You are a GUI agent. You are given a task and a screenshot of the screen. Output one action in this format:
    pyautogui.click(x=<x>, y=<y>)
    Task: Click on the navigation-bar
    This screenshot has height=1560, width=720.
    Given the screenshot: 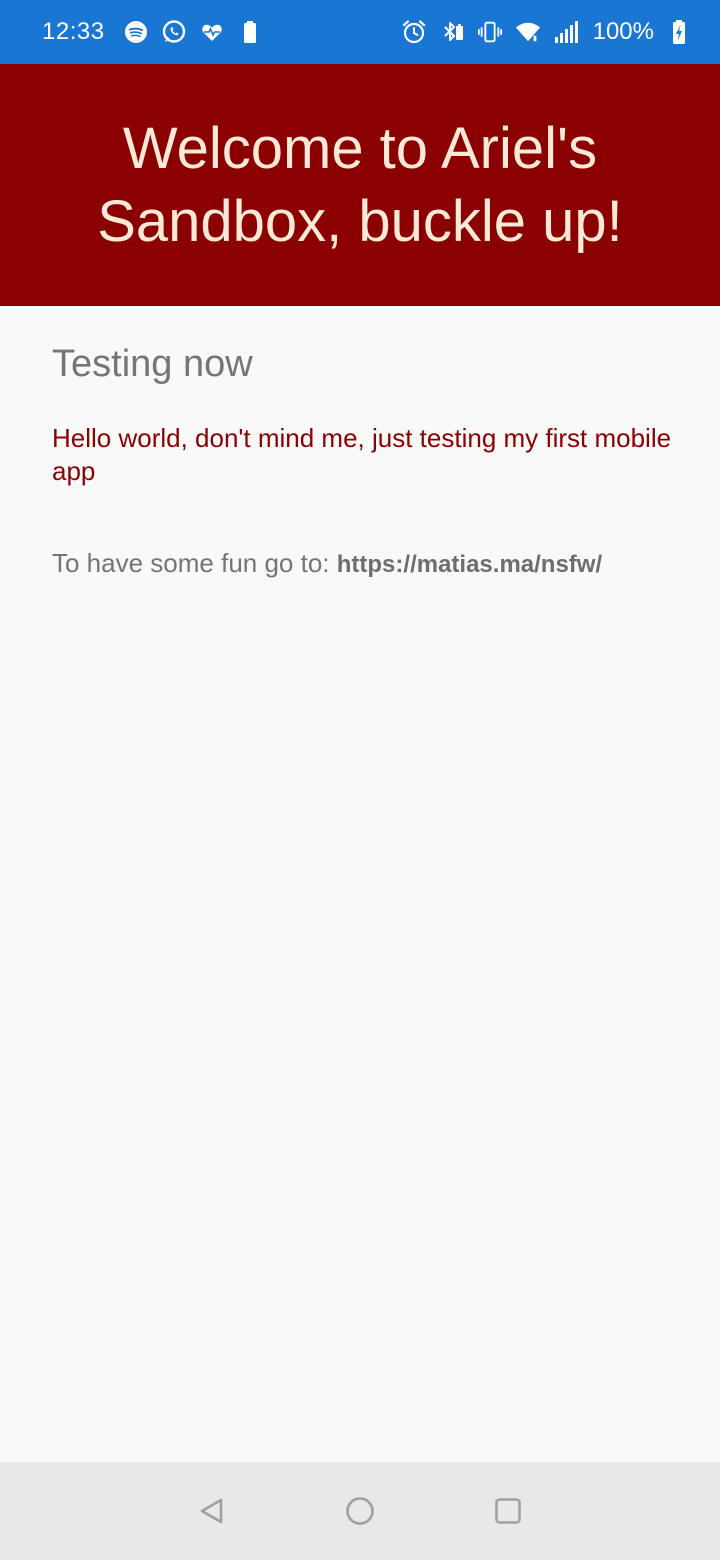 What is the action you would take?
    pyautogui.click(x=360, y=1511)
    